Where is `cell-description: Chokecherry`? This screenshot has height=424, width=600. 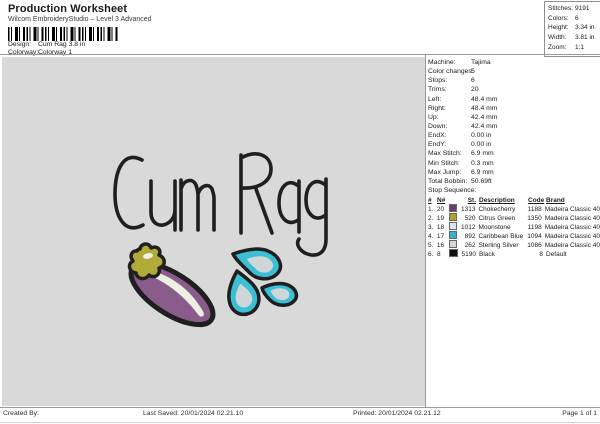 cell-description: Chokecherry is located at coordinates (497, 209).